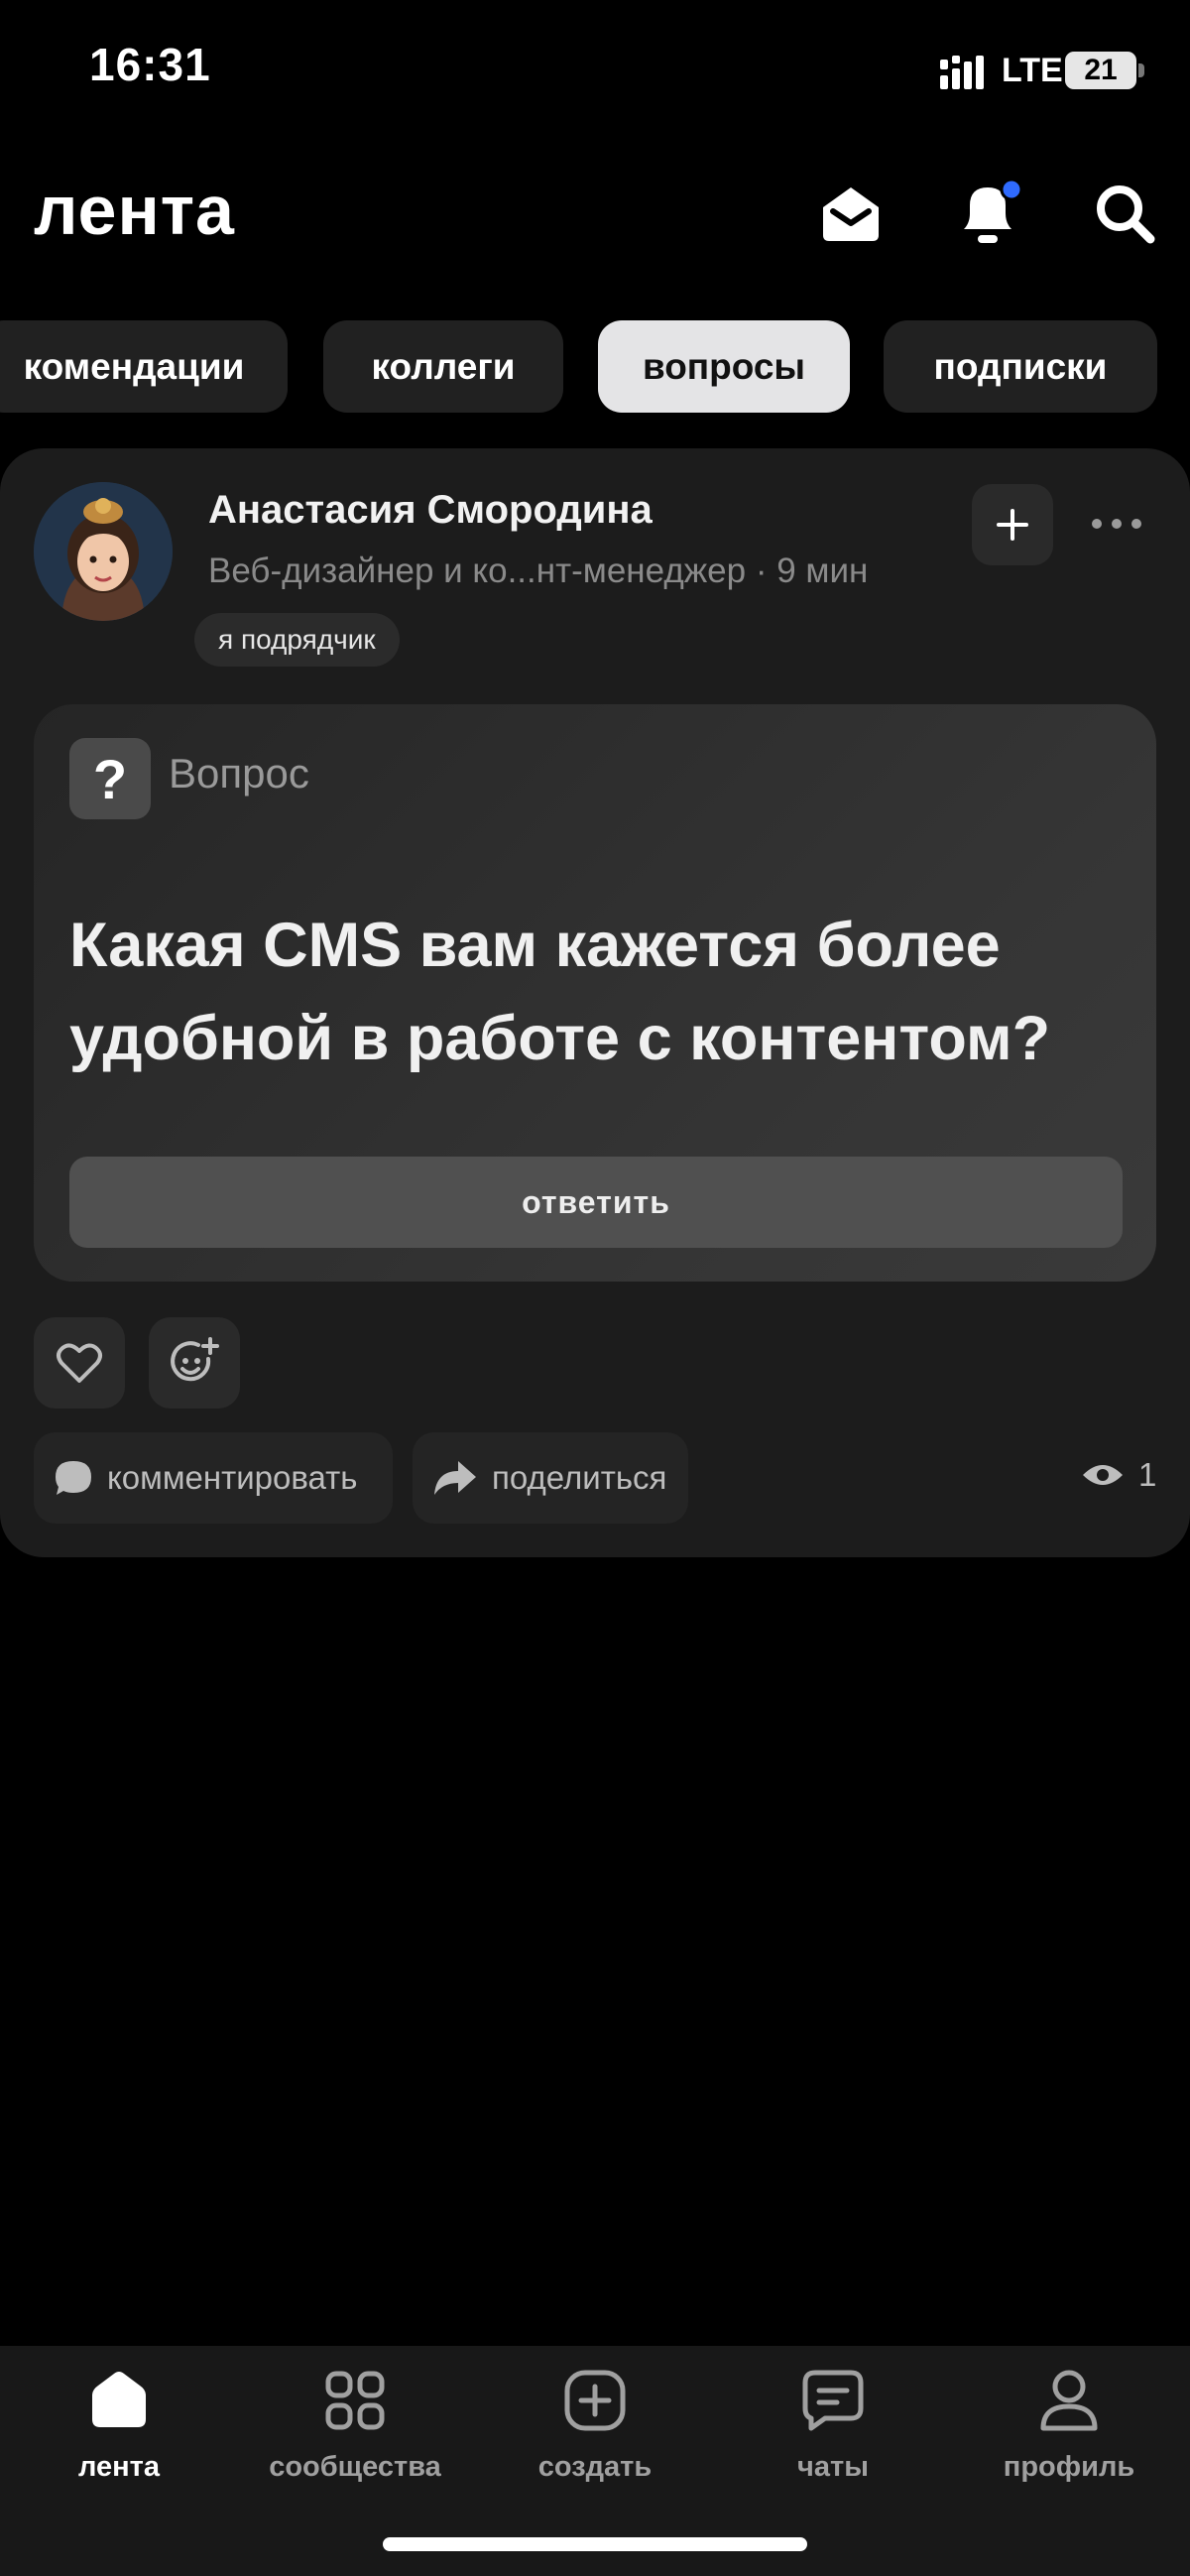  I want to click on add-reaction-button, so click(194, 1363).